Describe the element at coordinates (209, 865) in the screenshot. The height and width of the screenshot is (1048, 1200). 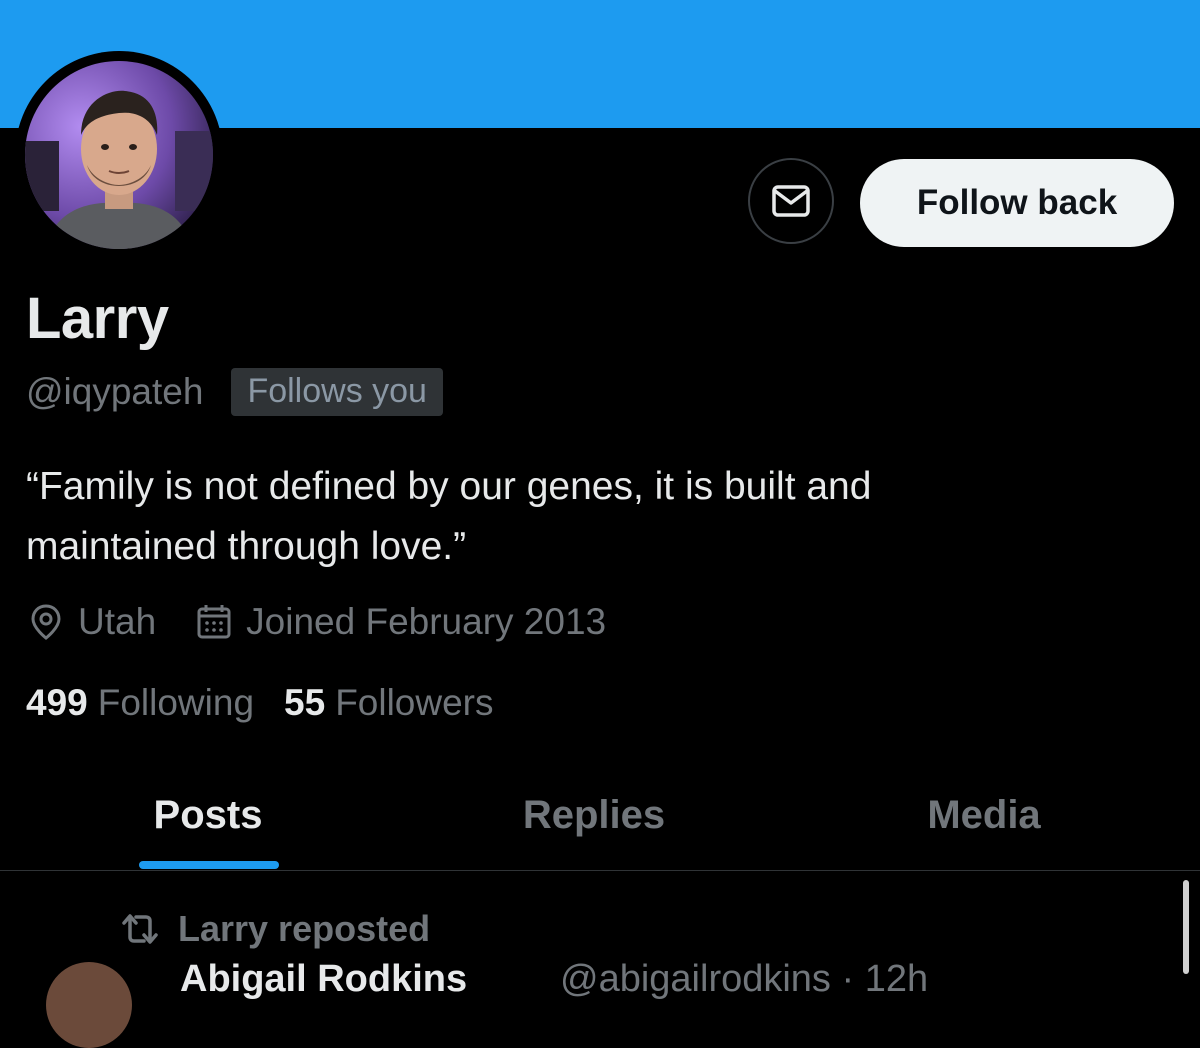
I see `active-tab-indicator` at that location.